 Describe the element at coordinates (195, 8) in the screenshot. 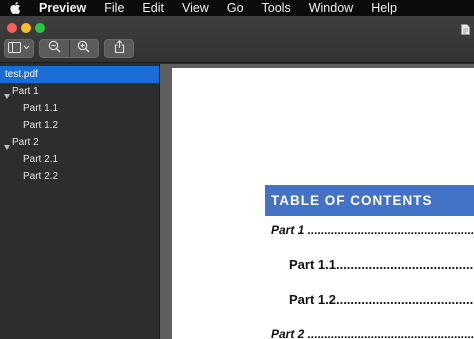

I see `menu-view: View` at that location.